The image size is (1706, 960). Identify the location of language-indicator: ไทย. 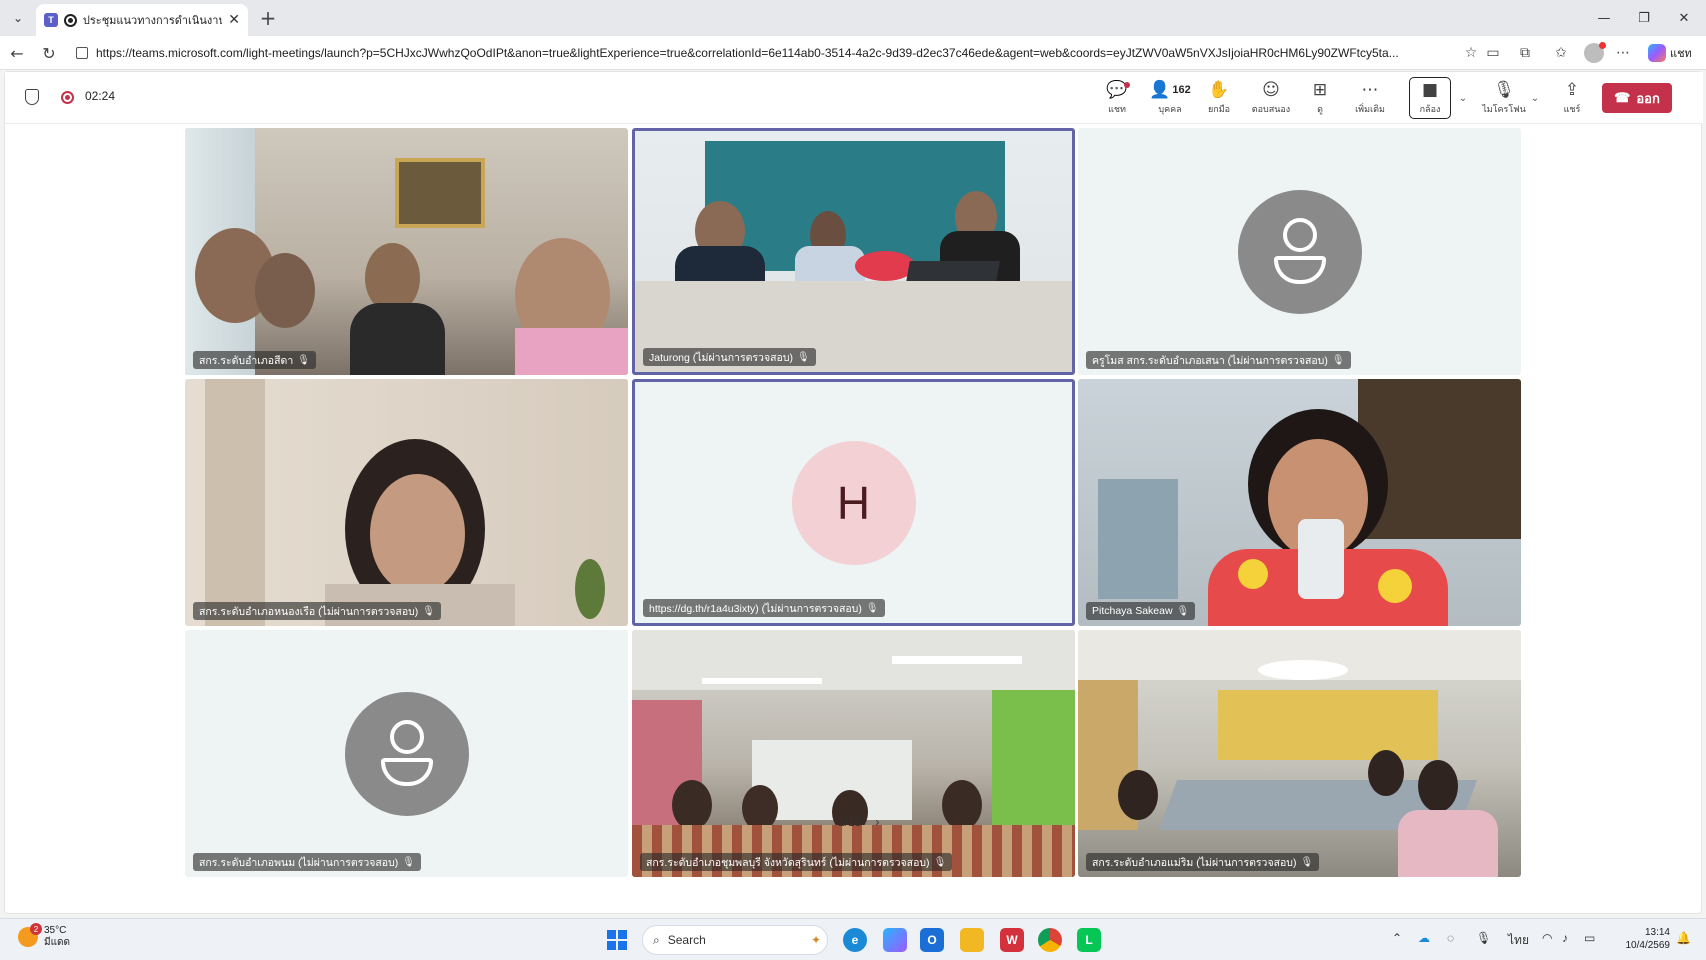
(1518, 940).